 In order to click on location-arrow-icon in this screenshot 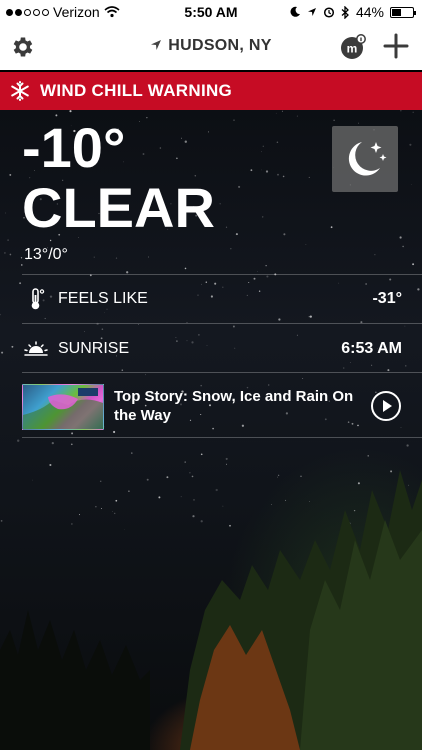, I will do `click(156, 45)`.